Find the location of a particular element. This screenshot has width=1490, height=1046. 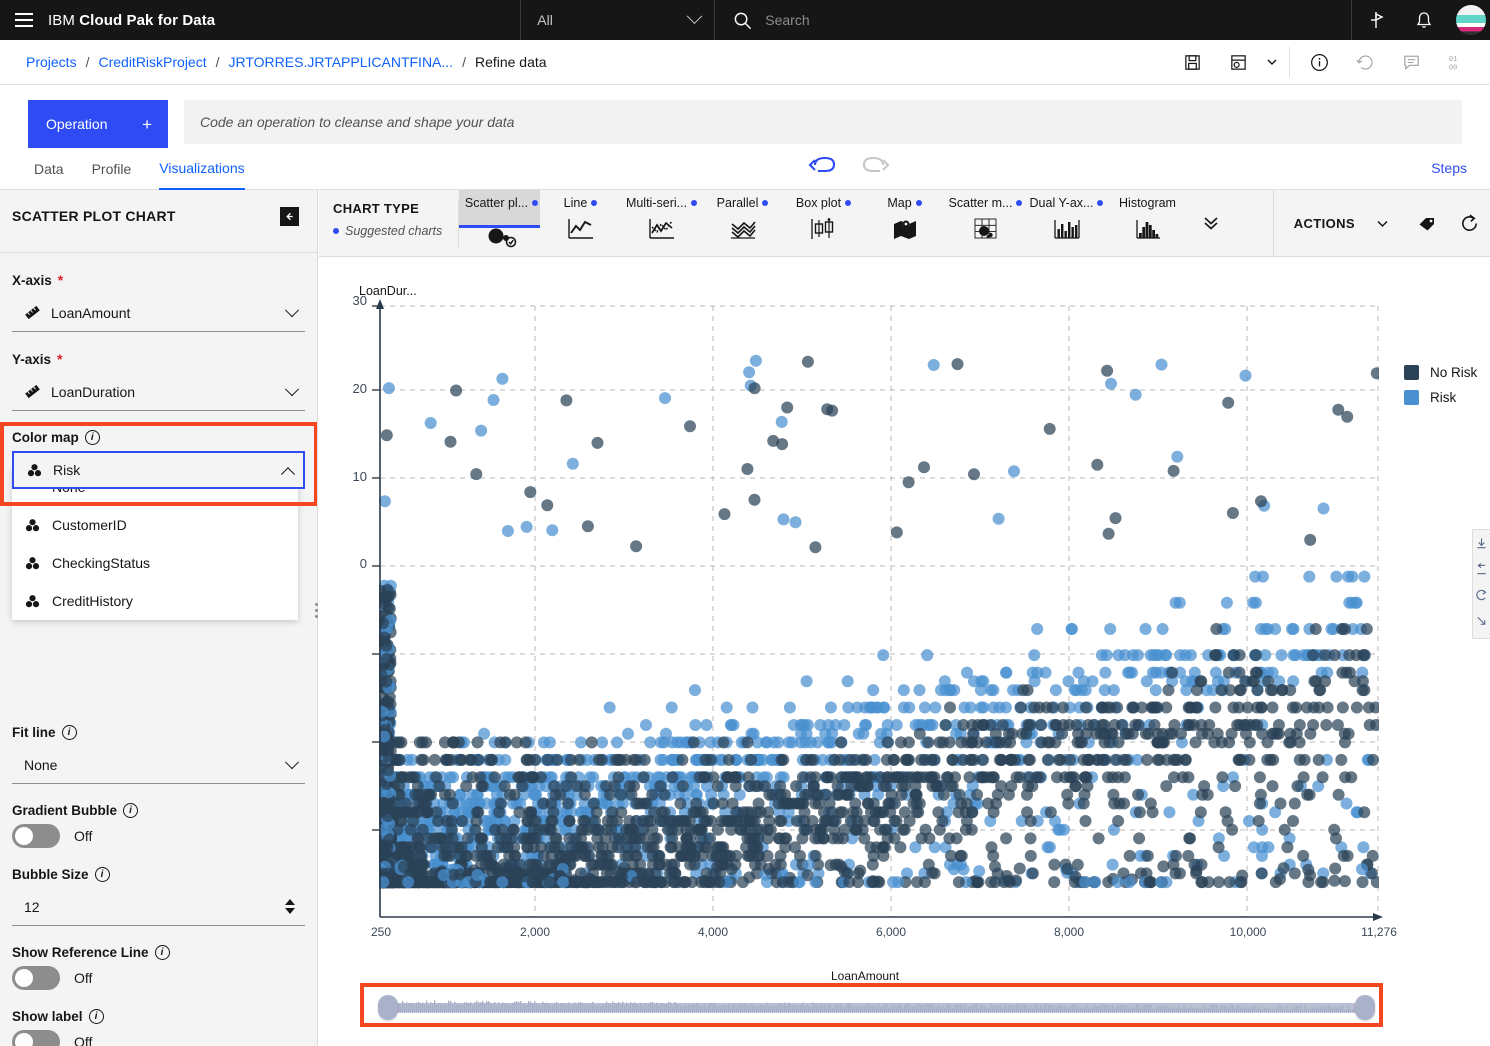

save-as-icon is located at coordinates (1238, 62).